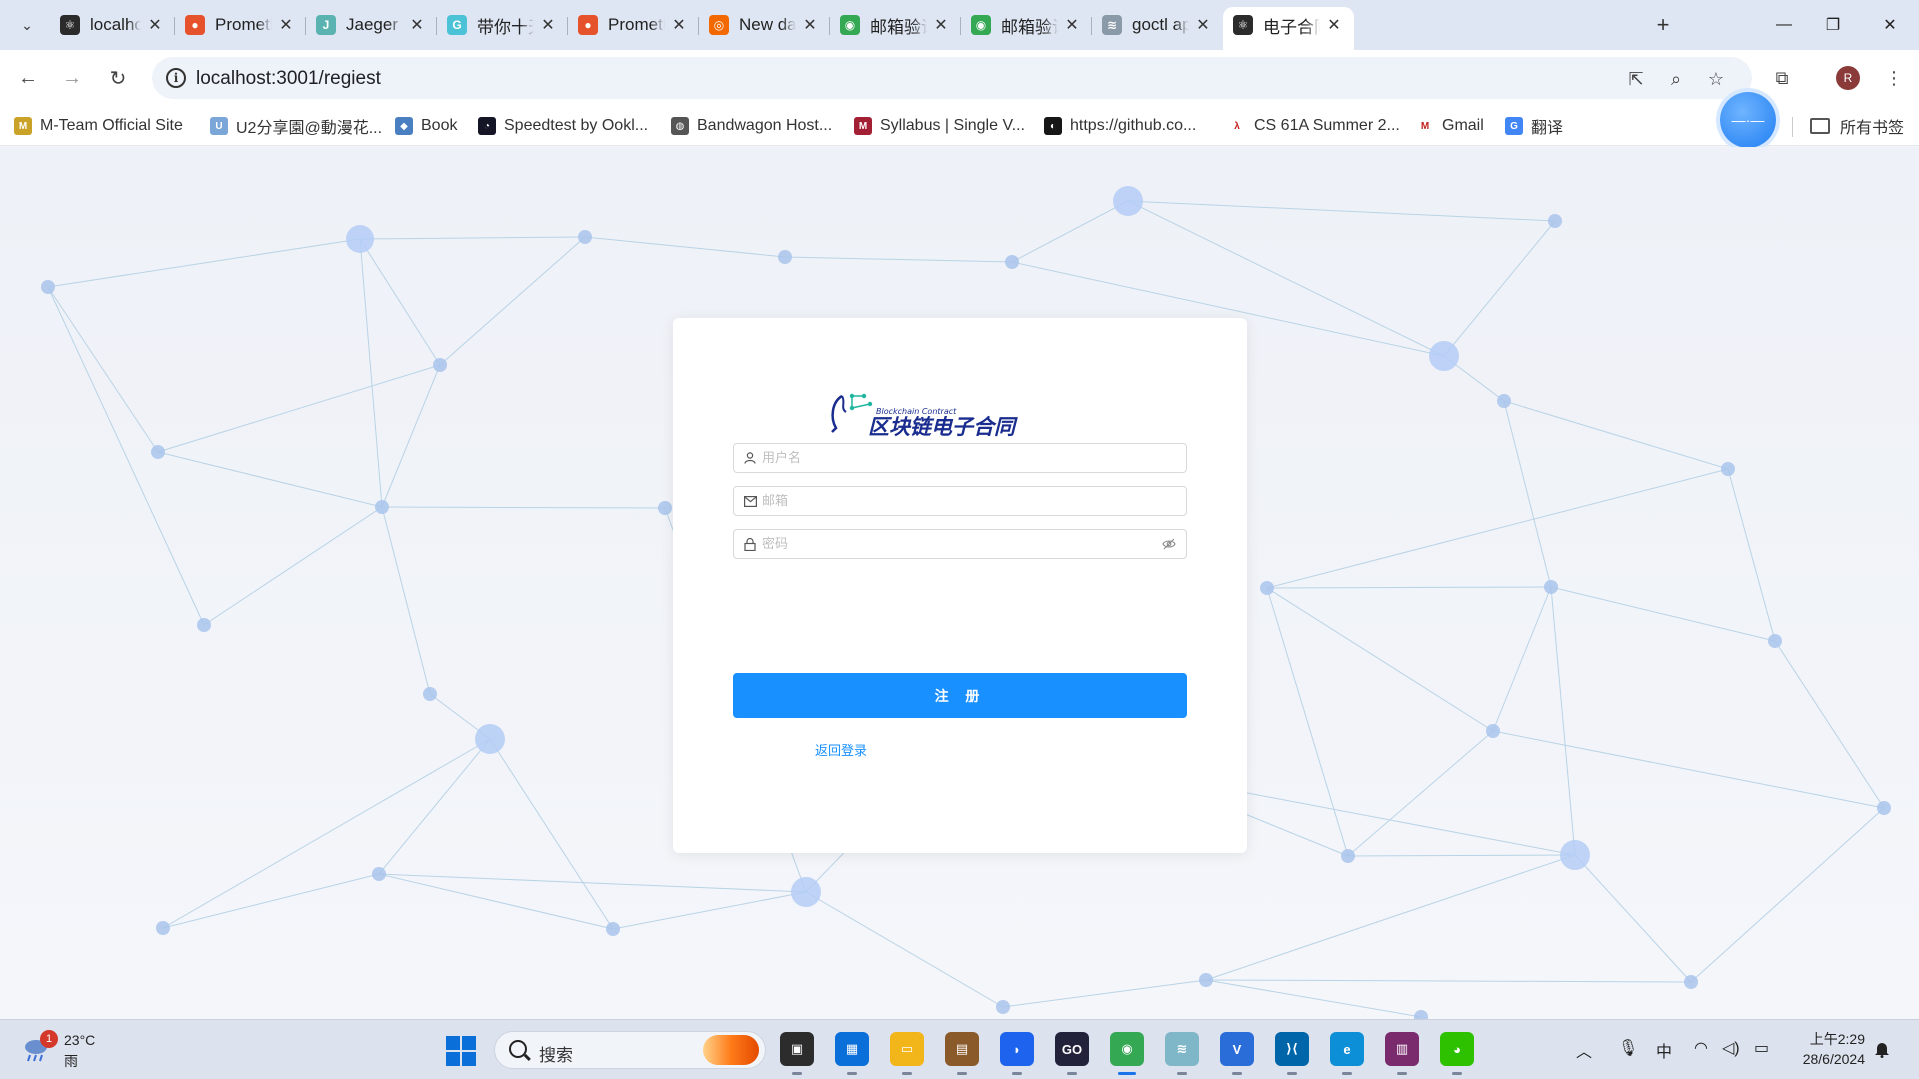 Image resolution: width=1919 pixels, height=1079 pixels. What do you see at coordinates (502, 25) in the screenshot?
I see `tab-4: G 带你十天轻✕` at bounding box center [502, 25].